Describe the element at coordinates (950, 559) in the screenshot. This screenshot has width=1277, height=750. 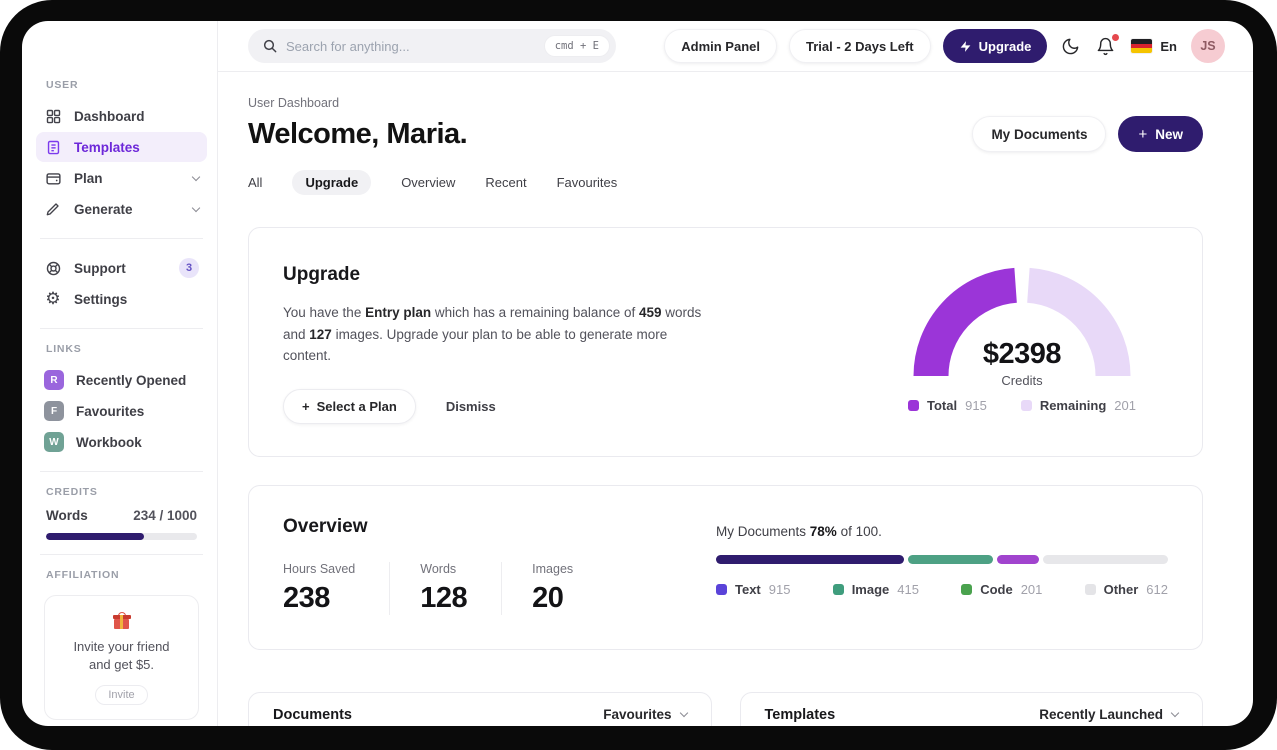
I see `bar-segment-image` at that location.